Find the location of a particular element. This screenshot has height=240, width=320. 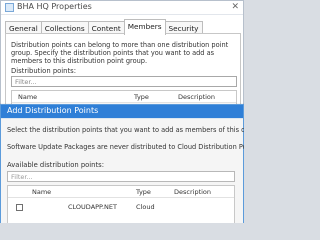

checkbox-icon is located at coordinates (19, 207).